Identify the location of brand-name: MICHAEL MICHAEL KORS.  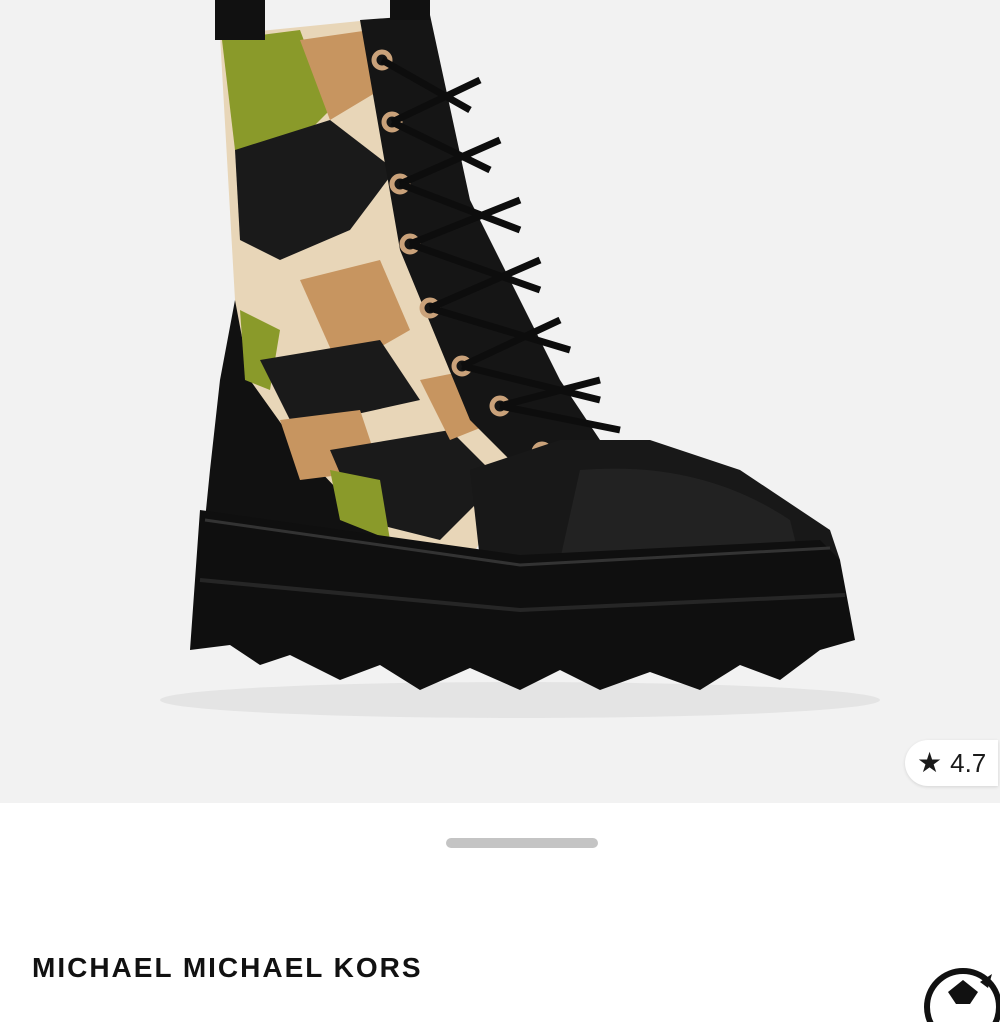
(227, 967).